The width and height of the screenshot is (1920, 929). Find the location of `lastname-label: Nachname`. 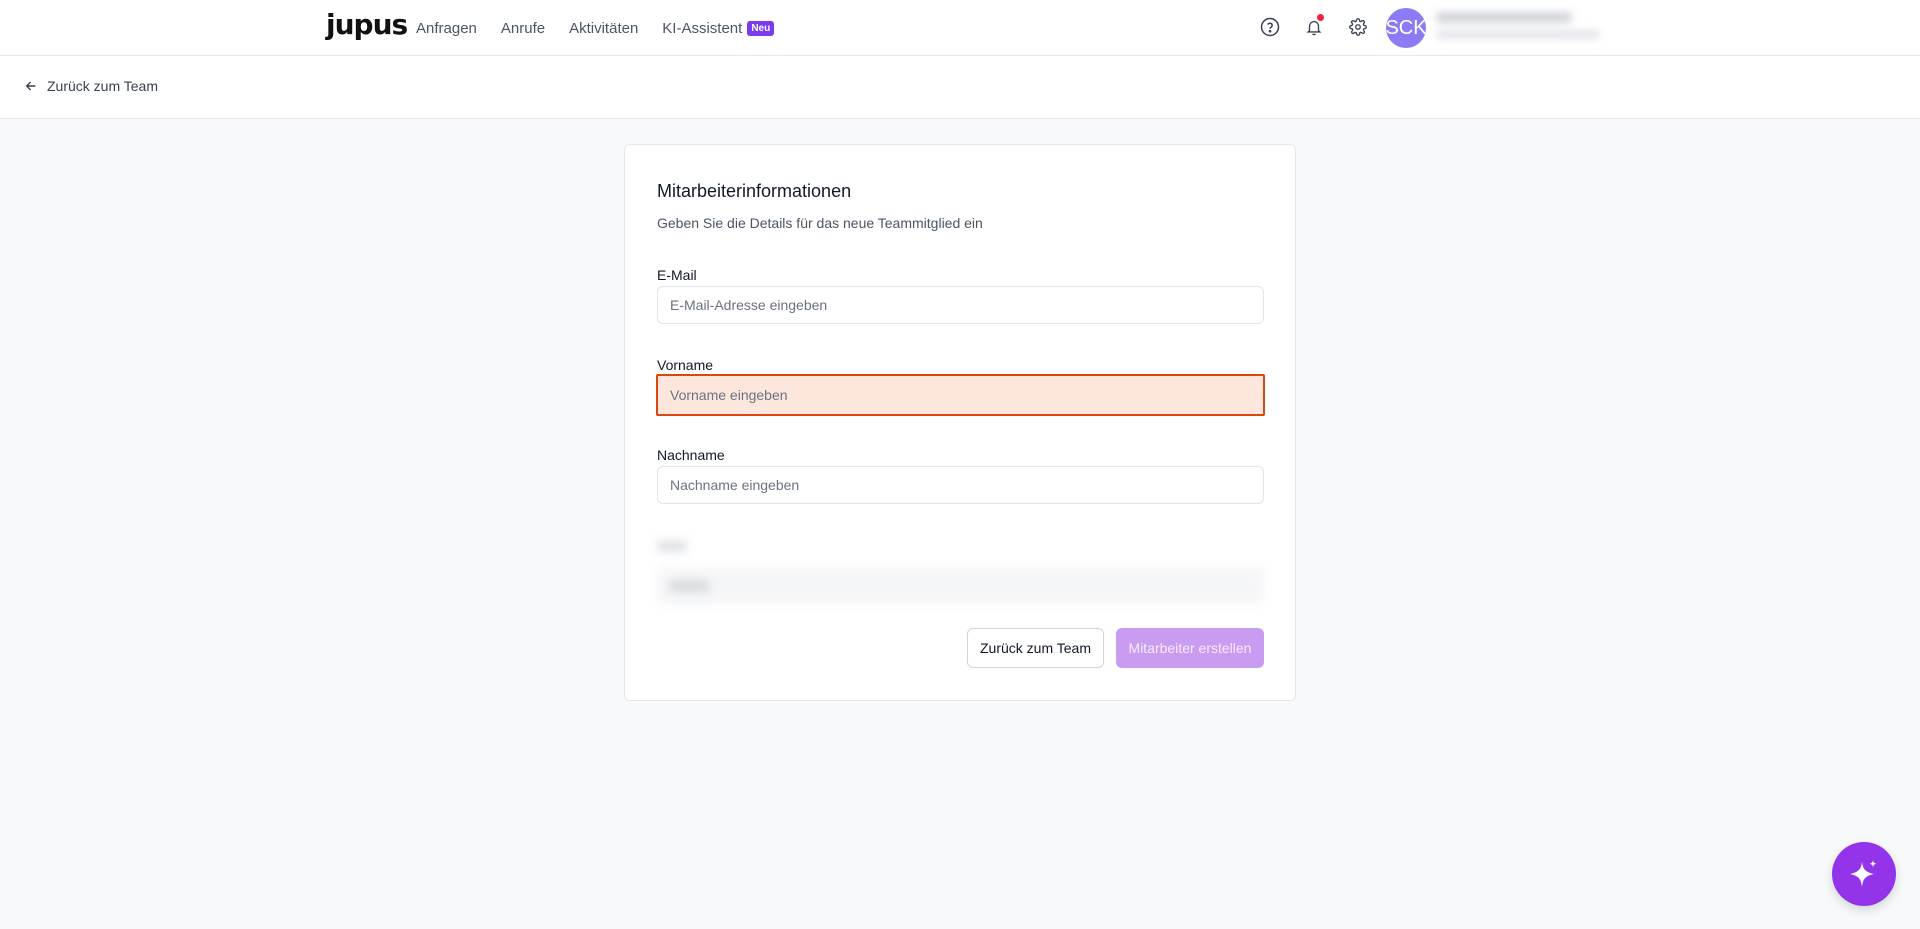

lastname-label: Nachname is located at coordinates (691, 455).